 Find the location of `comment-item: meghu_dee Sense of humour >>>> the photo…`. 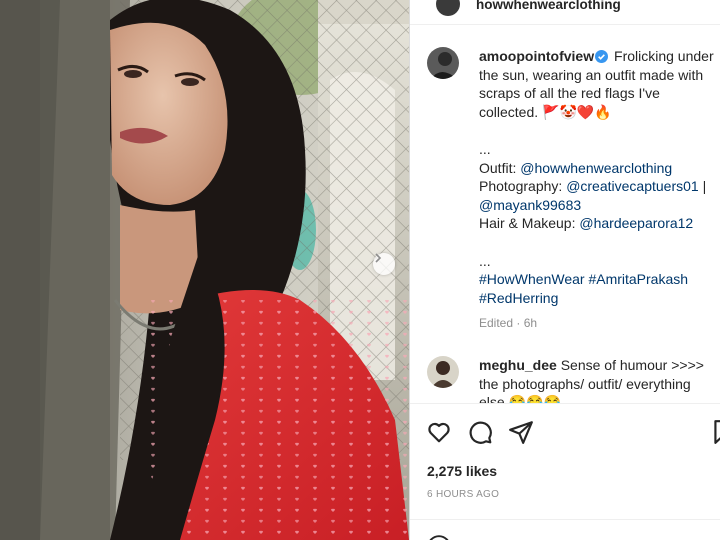

comment-item: meghu_dee Sense of humour >>>> the photo… is located at coordinates (599, 379).